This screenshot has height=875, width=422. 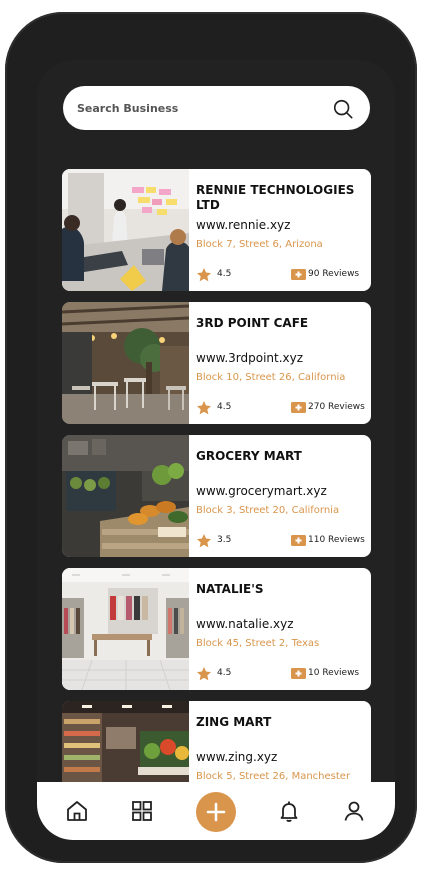 I want to click on business-name: NATALIE'S, so click(x=230, y=589).